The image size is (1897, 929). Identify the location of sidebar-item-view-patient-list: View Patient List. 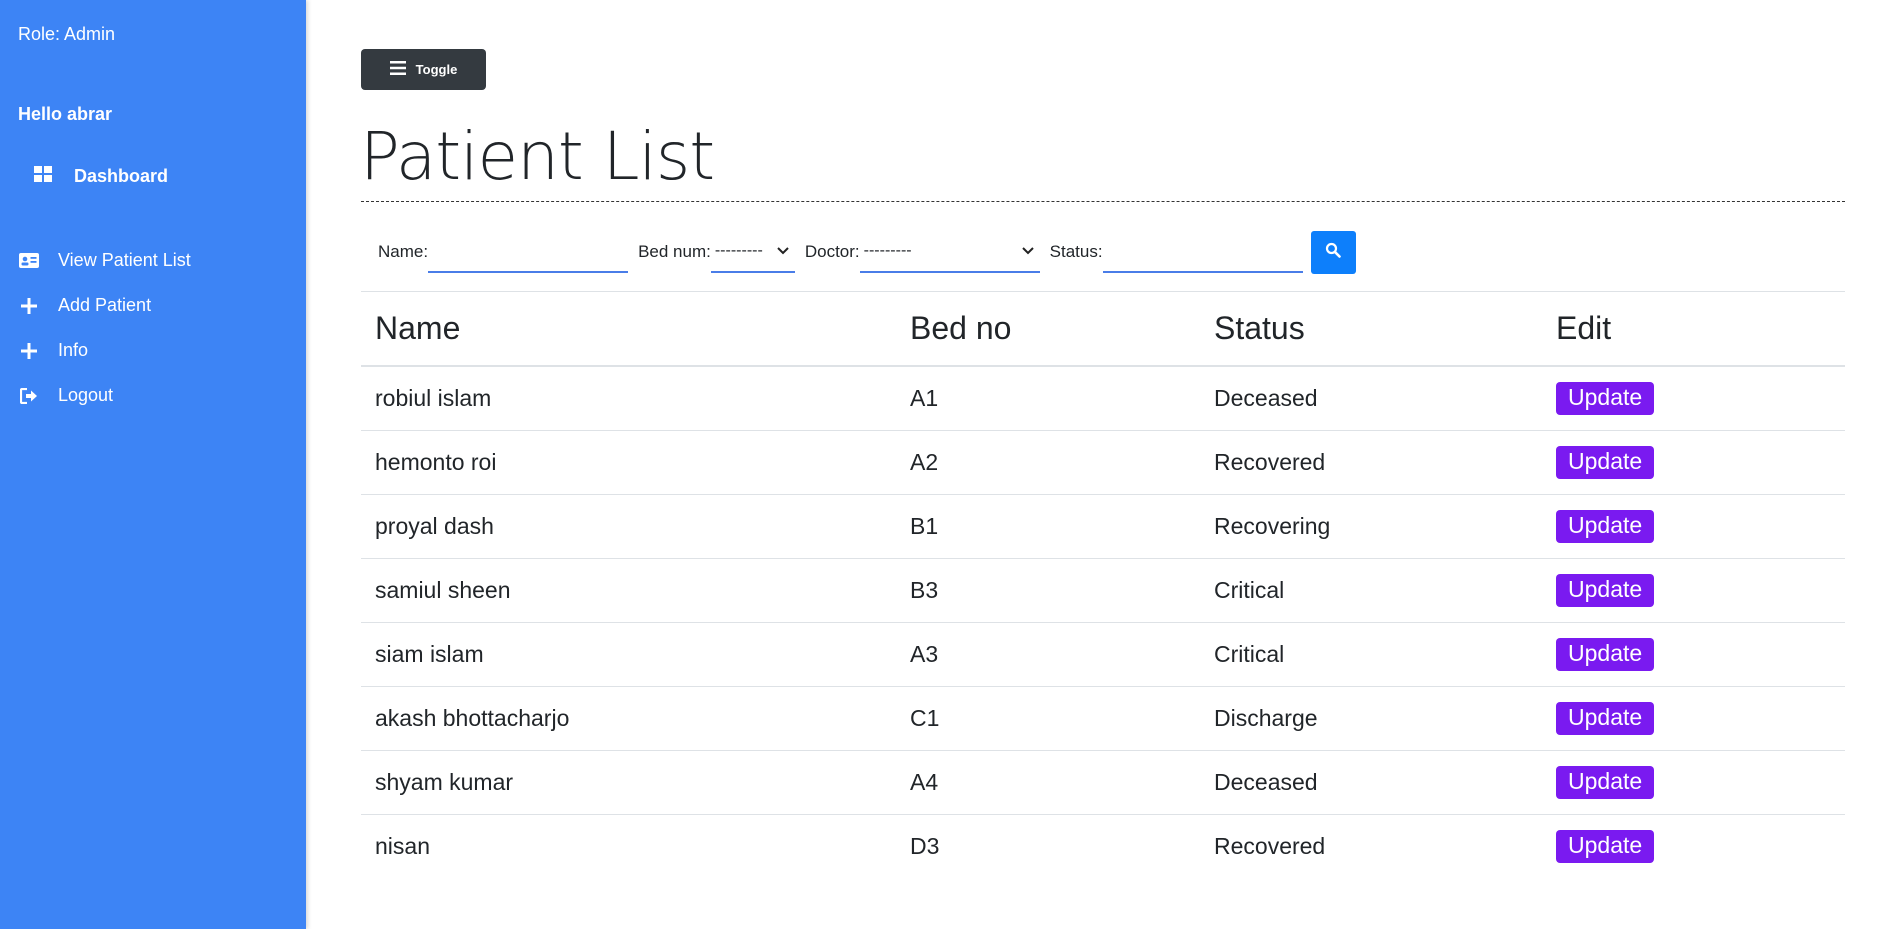
(104, 260).